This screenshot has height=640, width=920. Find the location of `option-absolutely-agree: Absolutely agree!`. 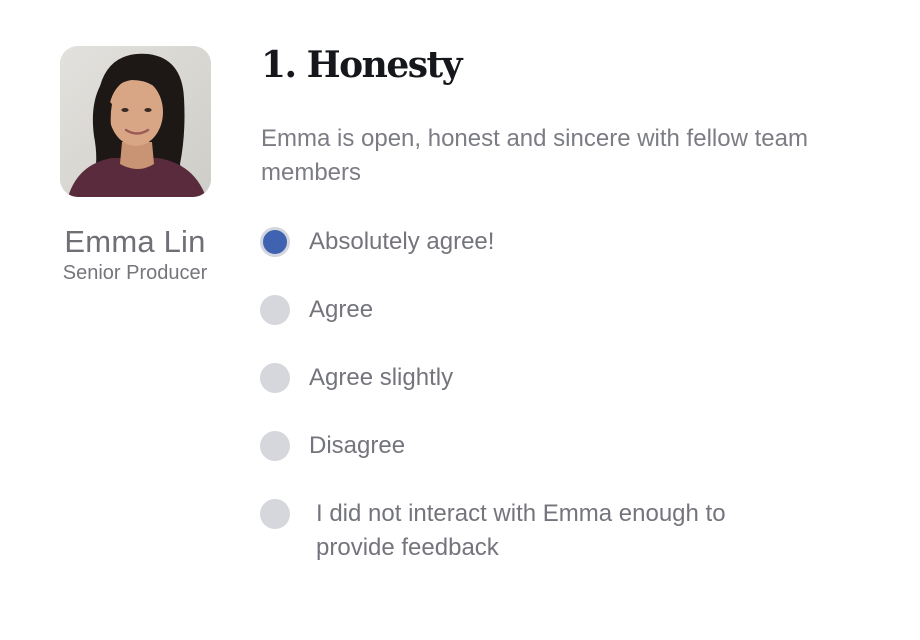

option-absolutely-agree: Absolutely agree! is located at coordinates (377, 242).